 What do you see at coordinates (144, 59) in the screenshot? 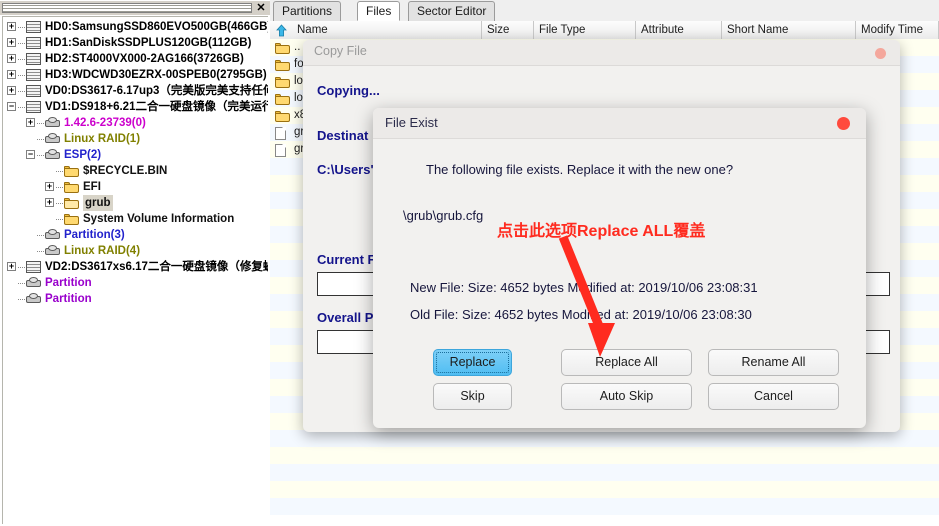
I see `tree-item-label: HD2:ST4000VX000-2AG166(3726GB)` at bounding box center [144, 59].